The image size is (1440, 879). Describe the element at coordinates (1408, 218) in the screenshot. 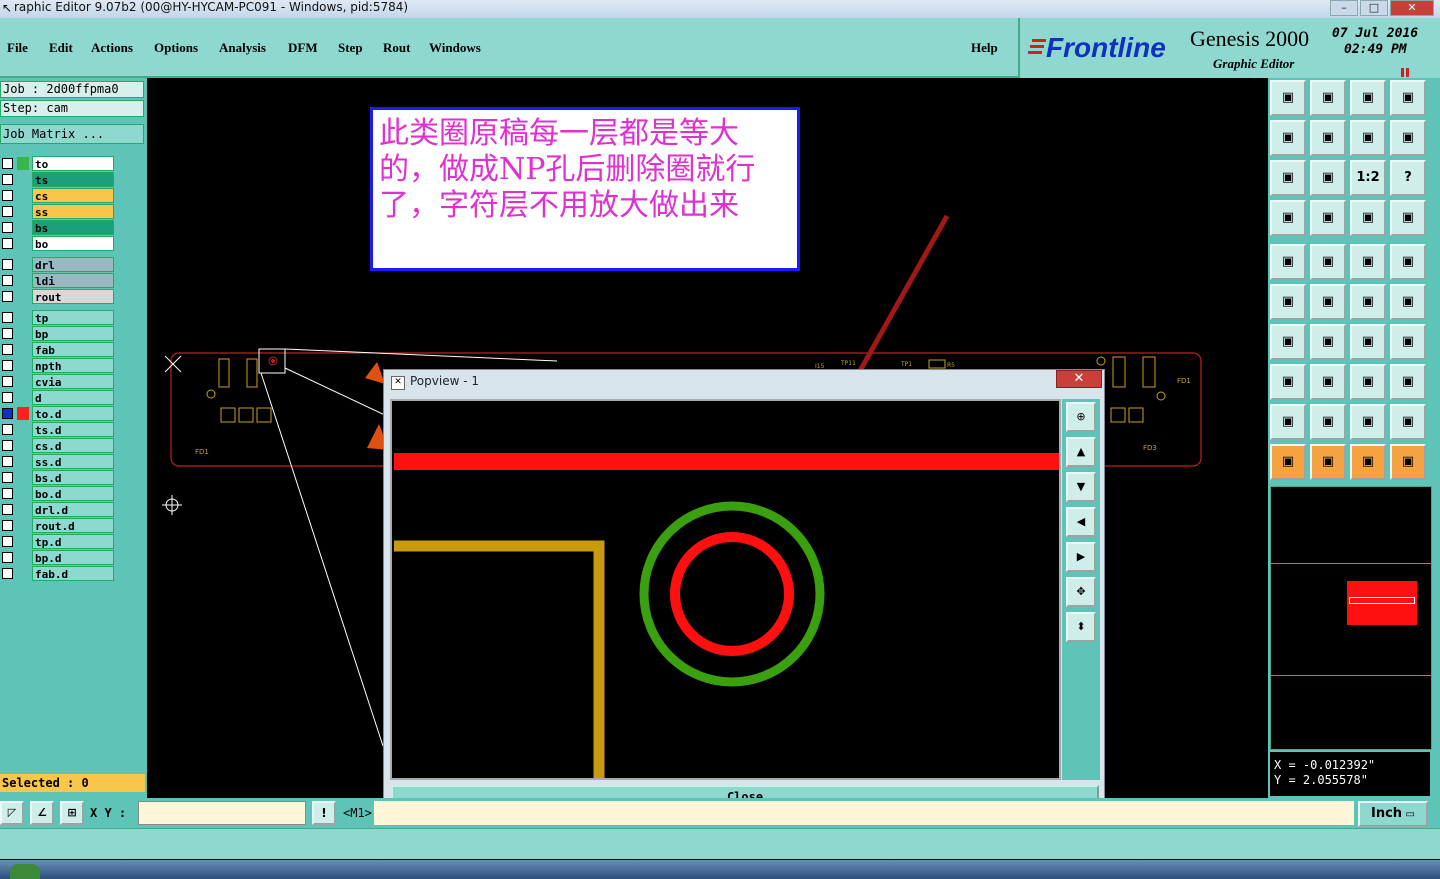

I see `net-b-icon: ▣` at that location.